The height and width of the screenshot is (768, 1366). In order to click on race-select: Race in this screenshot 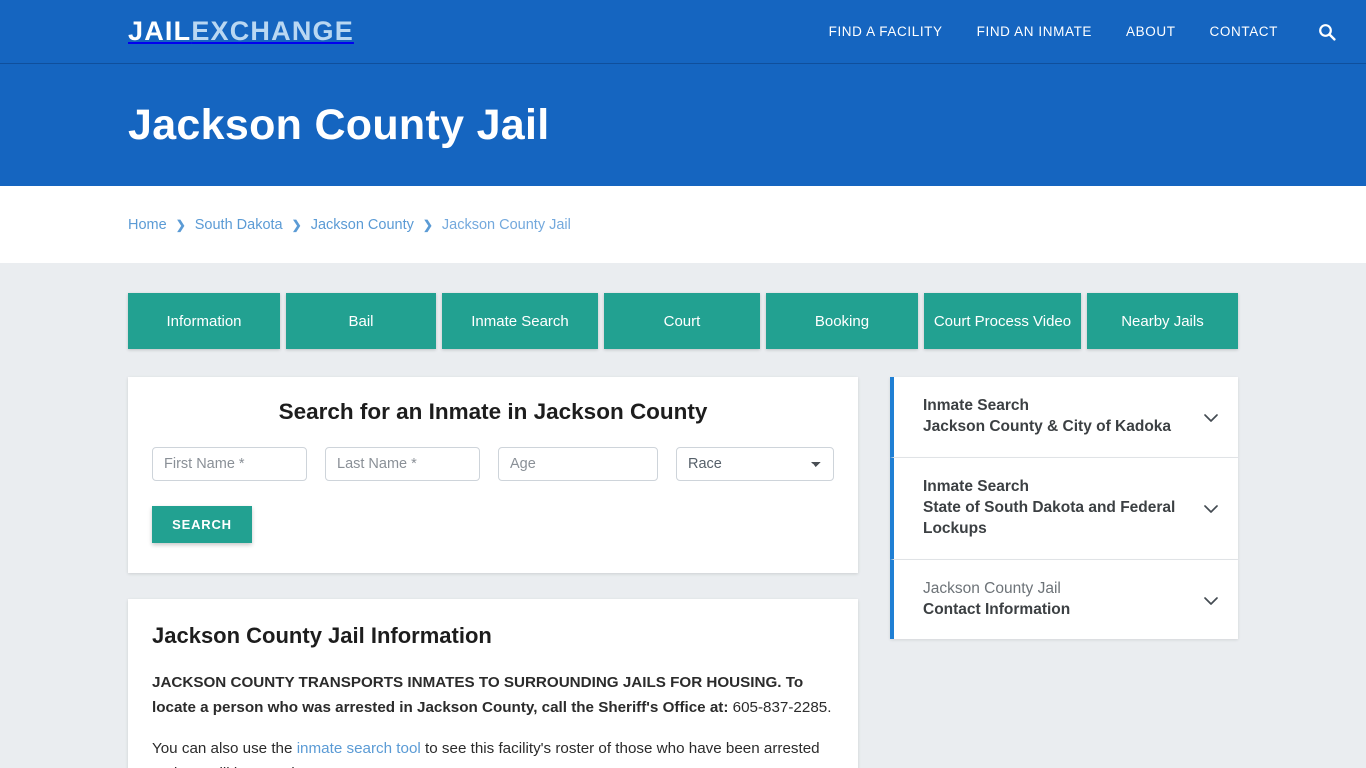, I will do `click(755, 464)`.